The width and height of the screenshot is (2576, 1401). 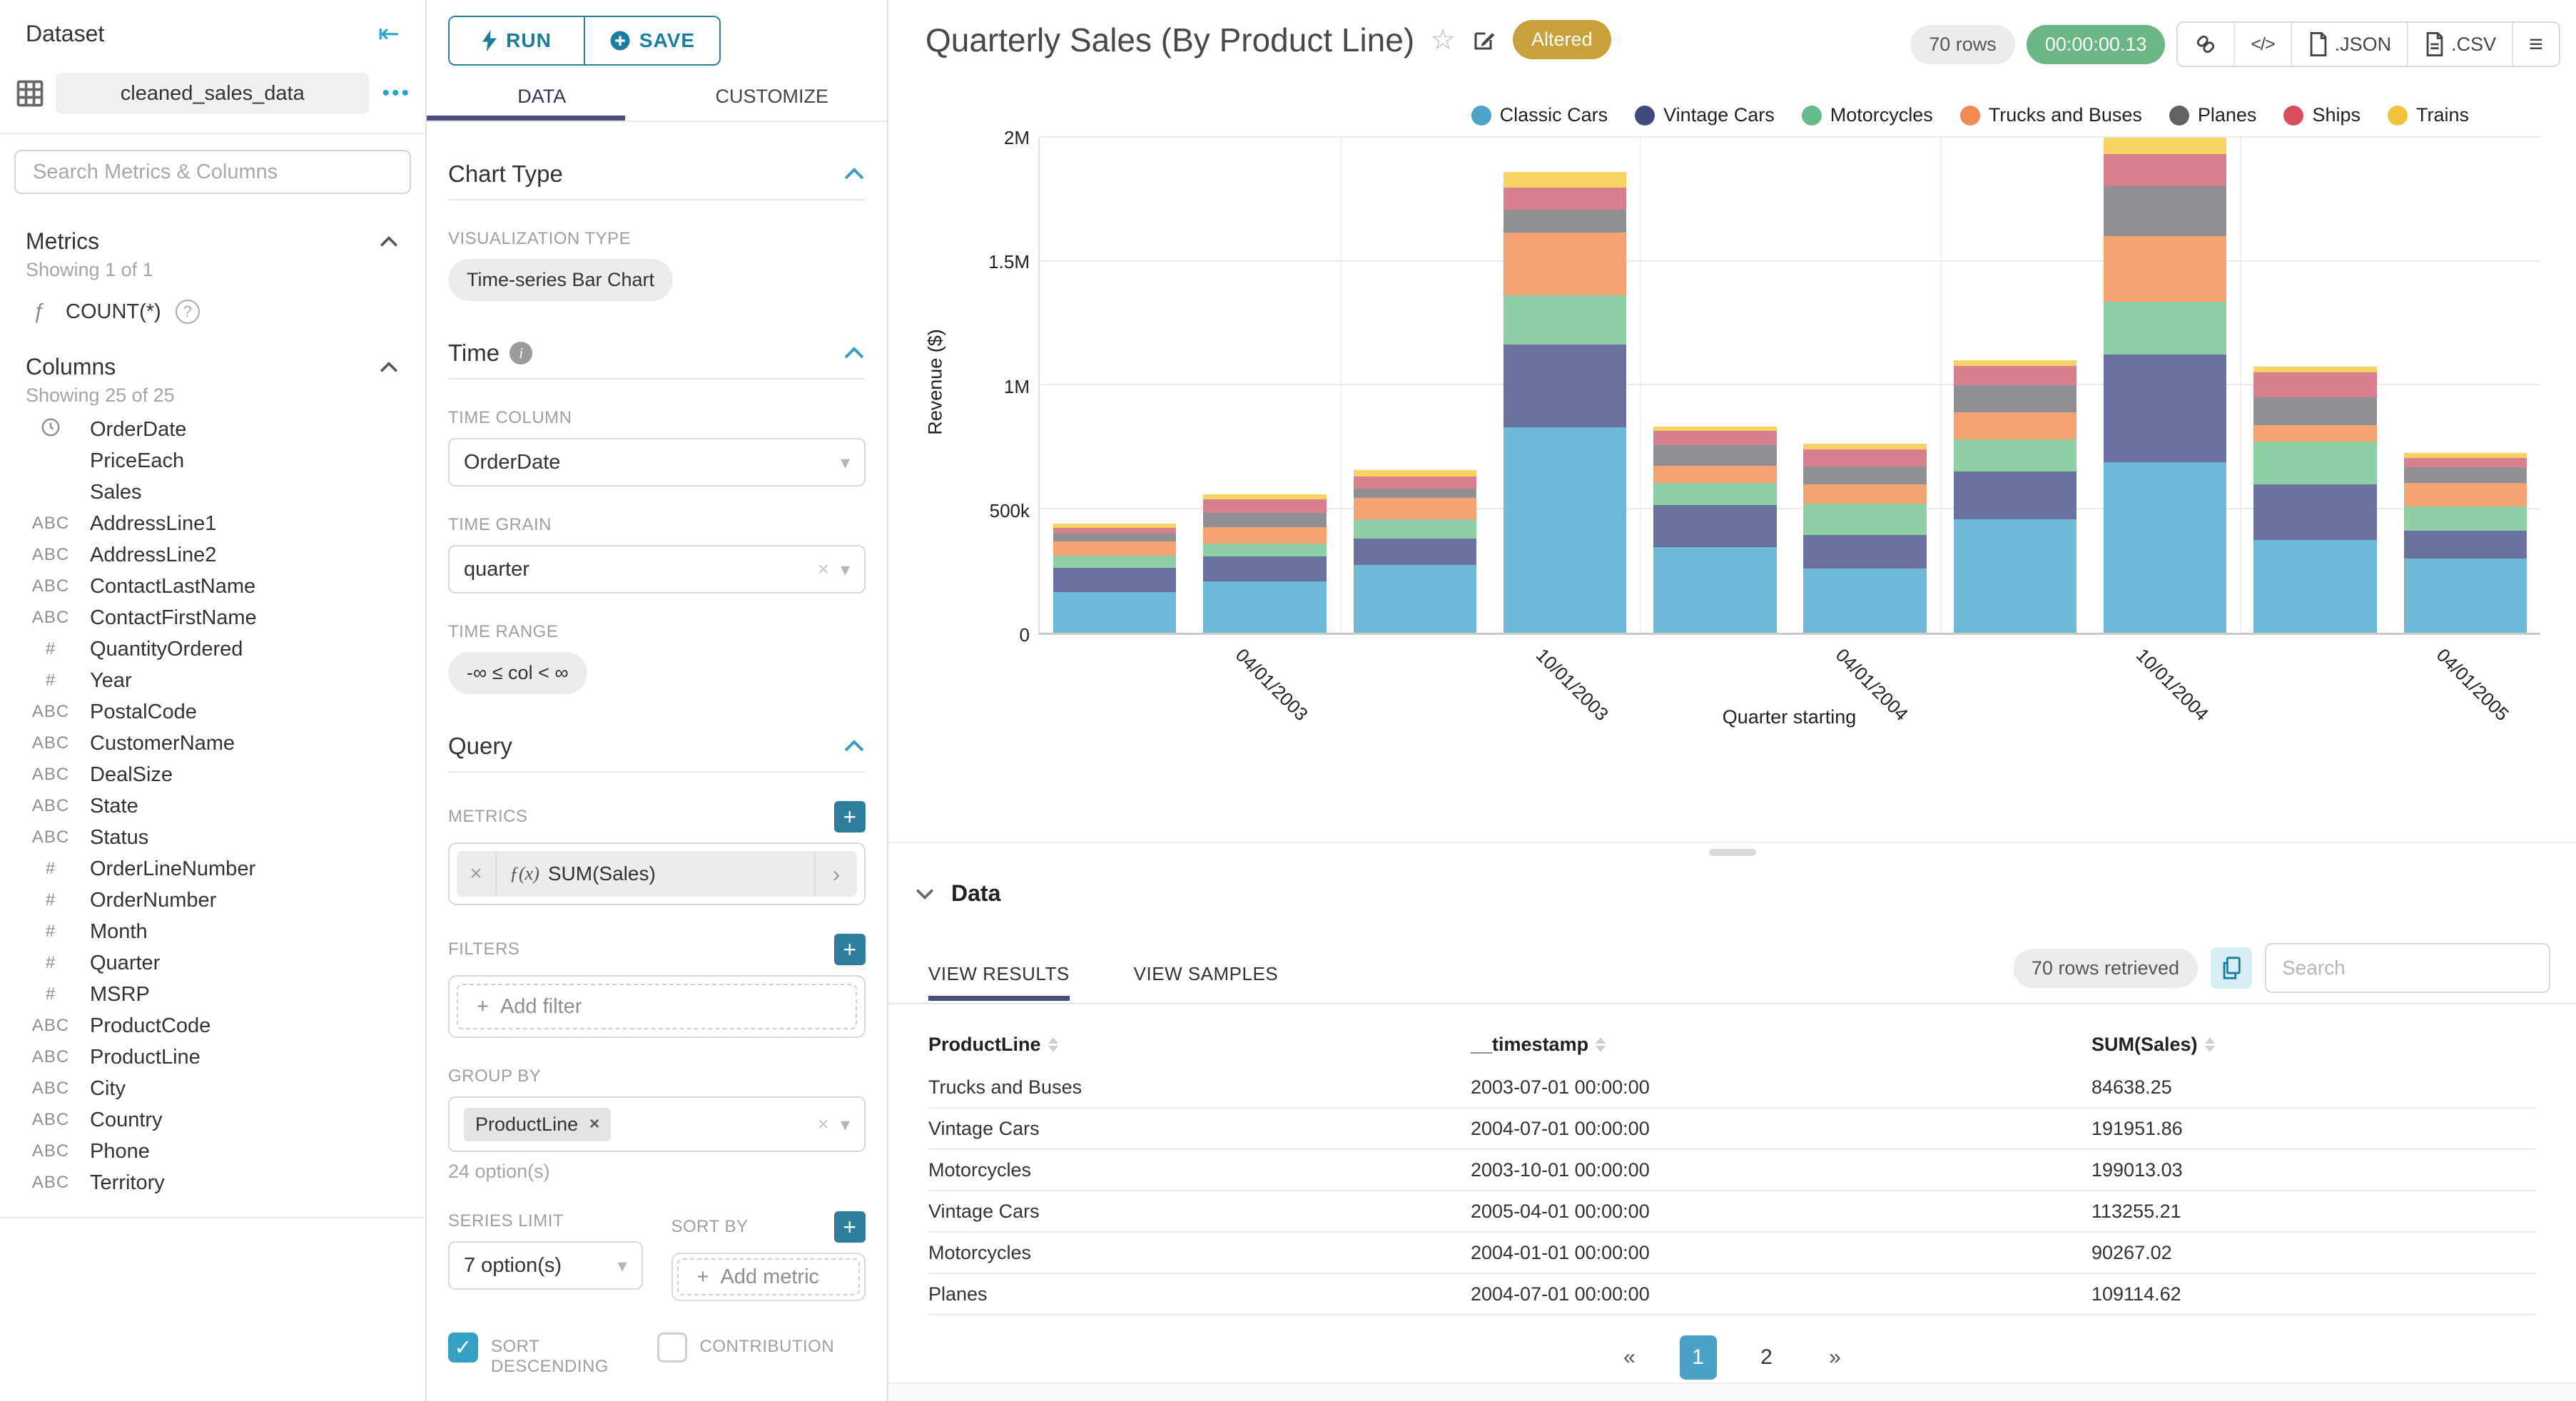 What do you see at coordinates (1206, 982) in the screenshot?
I see `tab-view-samples: VIEW SAMPLES` at bounding box center [1206, 982].